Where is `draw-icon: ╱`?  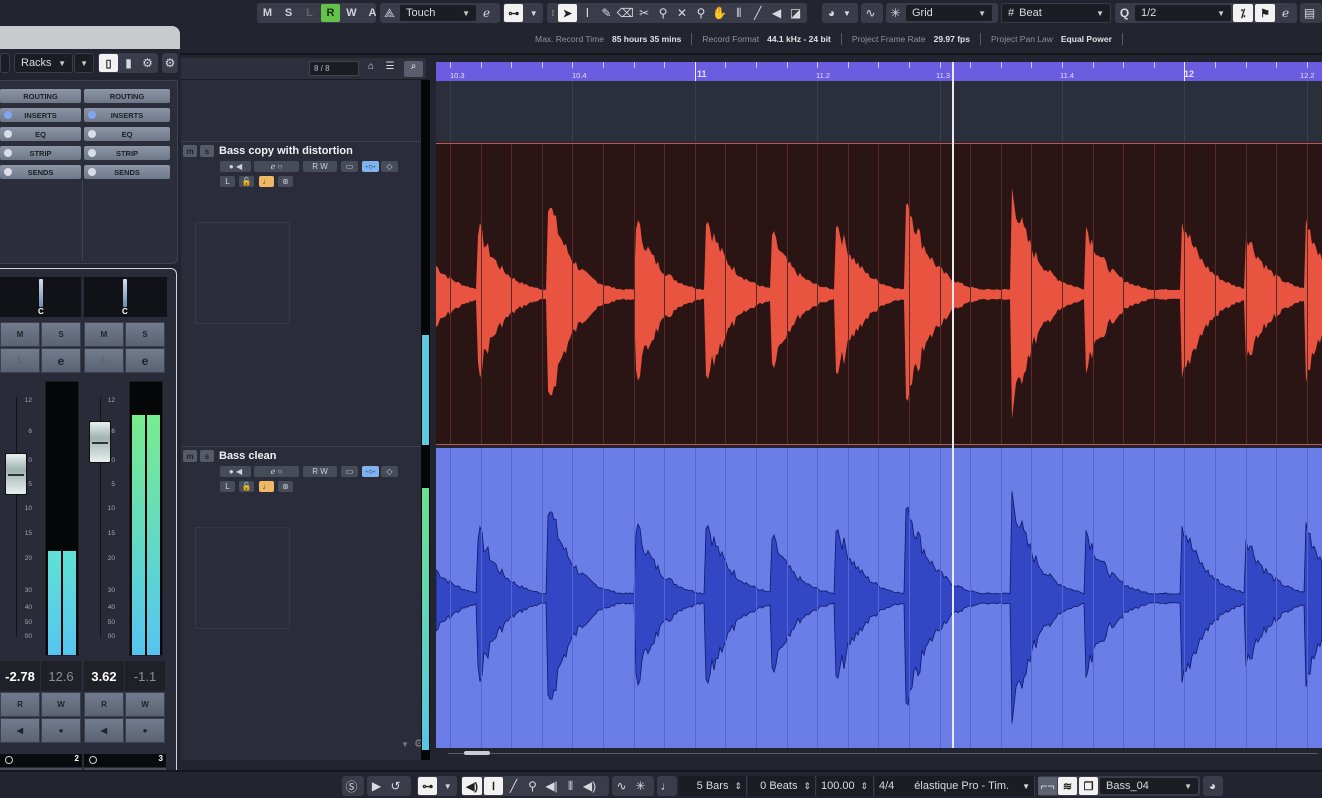
draw-icon: ╱ is located at coordinates (513, 786).